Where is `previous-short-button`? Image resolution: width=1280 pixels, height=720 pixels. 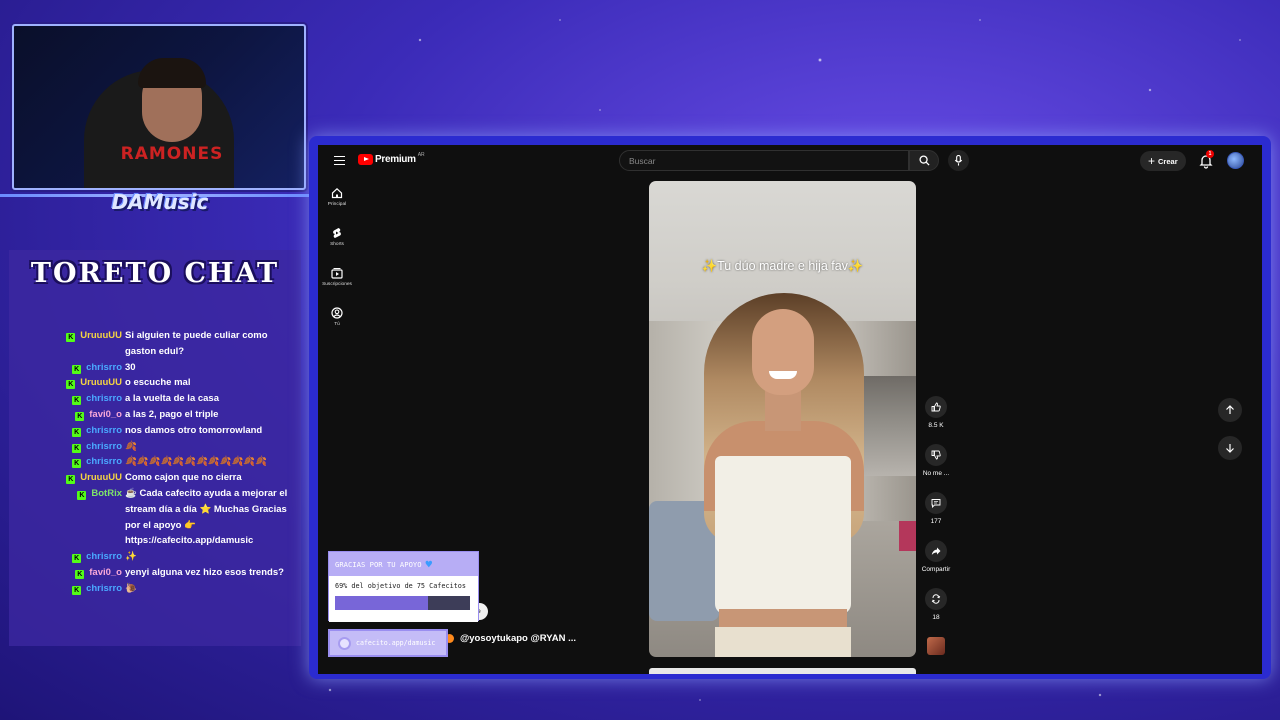 previous-short-button is located at coordinates (1230, 410).